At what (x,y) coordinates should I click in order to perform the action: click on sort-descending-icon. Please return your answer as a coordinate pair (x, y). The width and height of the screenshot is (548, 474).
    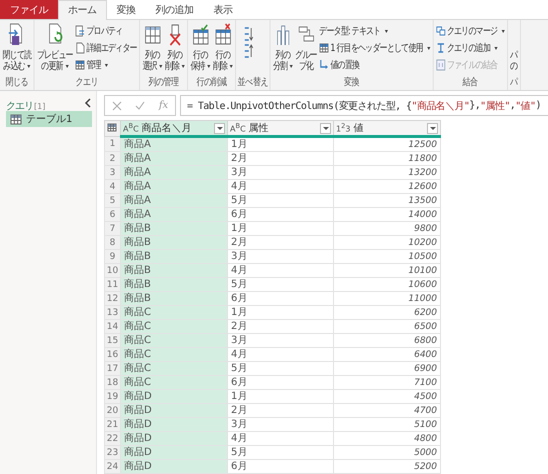
    Looking at the image, I should click on (248, 51).